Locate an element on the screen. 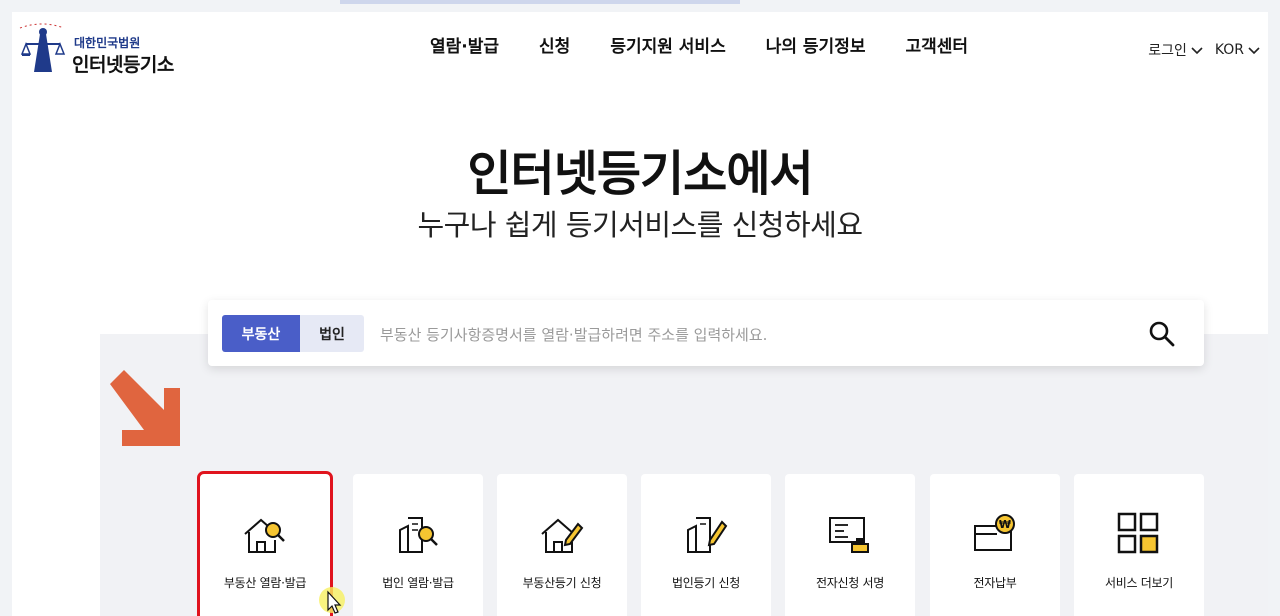 The width and height of the screenshot is (1280, 616). nav-apply: 신청 is located at coordinates (554, 44).